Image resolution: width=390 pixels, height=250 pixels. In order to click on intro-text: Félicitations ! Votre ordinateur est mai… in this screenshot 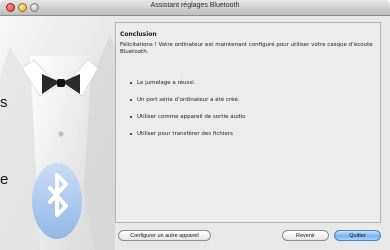, I will do `click(246, 48)`.